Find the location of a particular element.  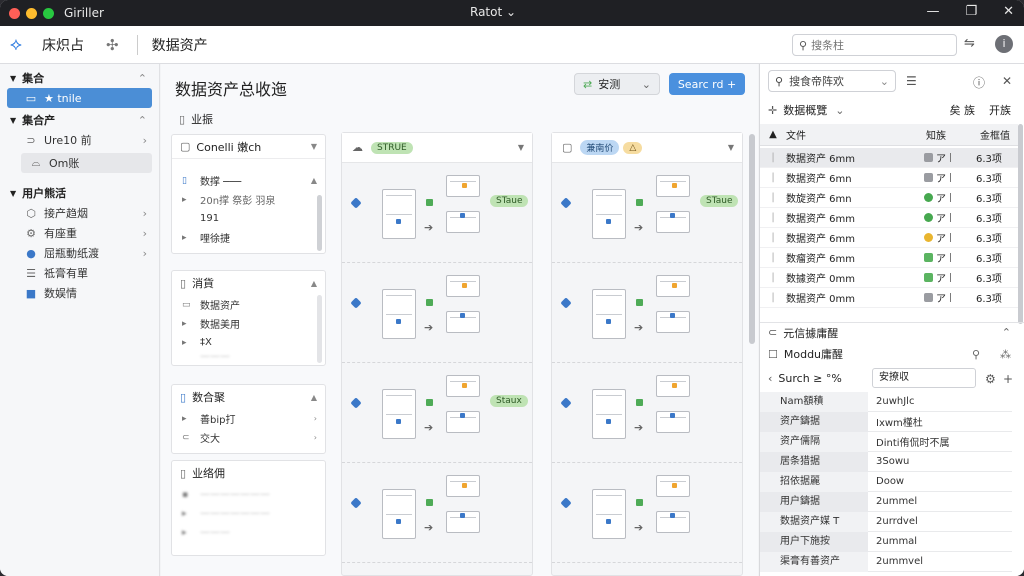

property-row: 招依据麗 Doow is located at coordinates (886, 481).